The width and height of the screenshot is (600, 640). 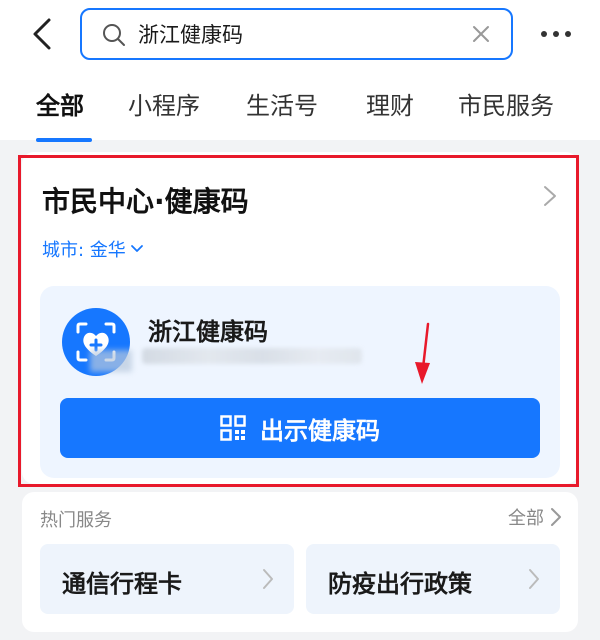 What do you see at coordinates (145, 200) in the screenshot?
I see `result-title: 市民中心·健康码` at bounding box center [145, 200].